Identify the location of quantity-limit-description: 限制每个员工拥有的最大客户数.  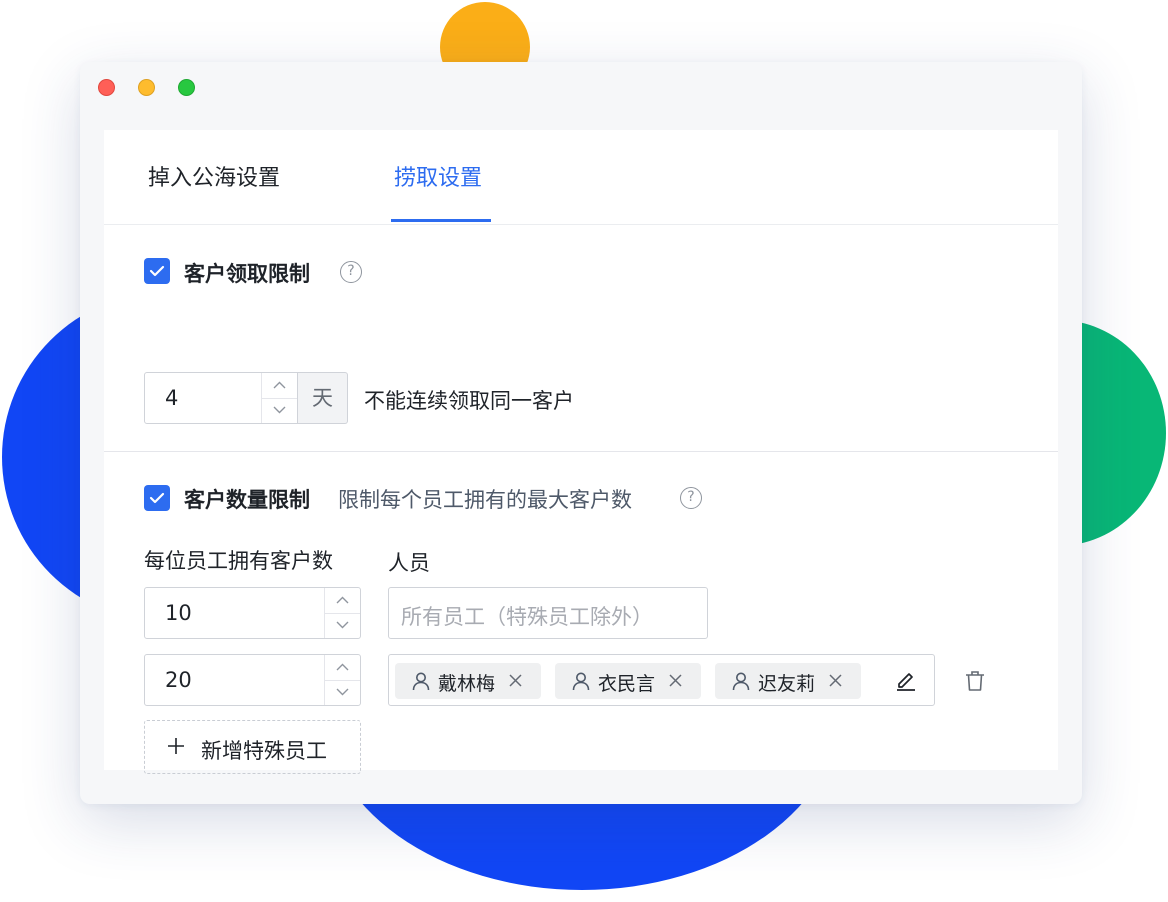
(485, 500).